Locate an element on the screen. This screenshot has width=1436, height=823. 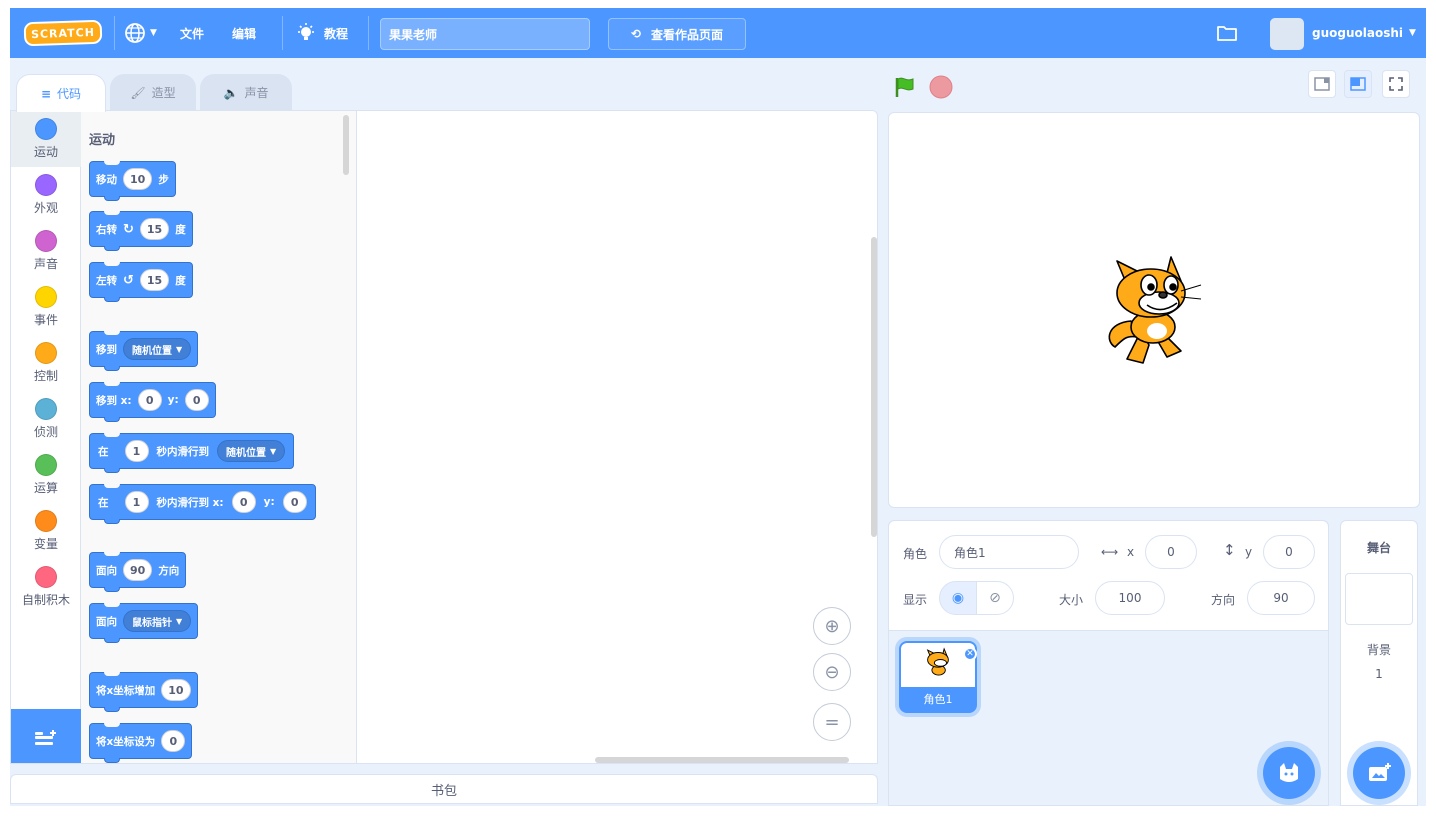
block-turn-right: 右转 ↻ 15 度 is located at coordinates (141, 231).